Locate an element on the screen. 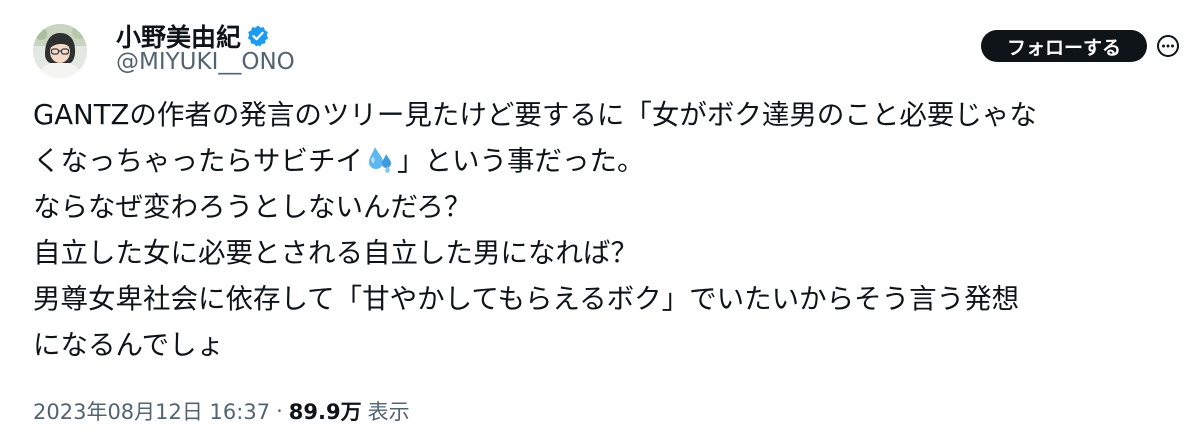  avatar is located at coordinates (60, 51).